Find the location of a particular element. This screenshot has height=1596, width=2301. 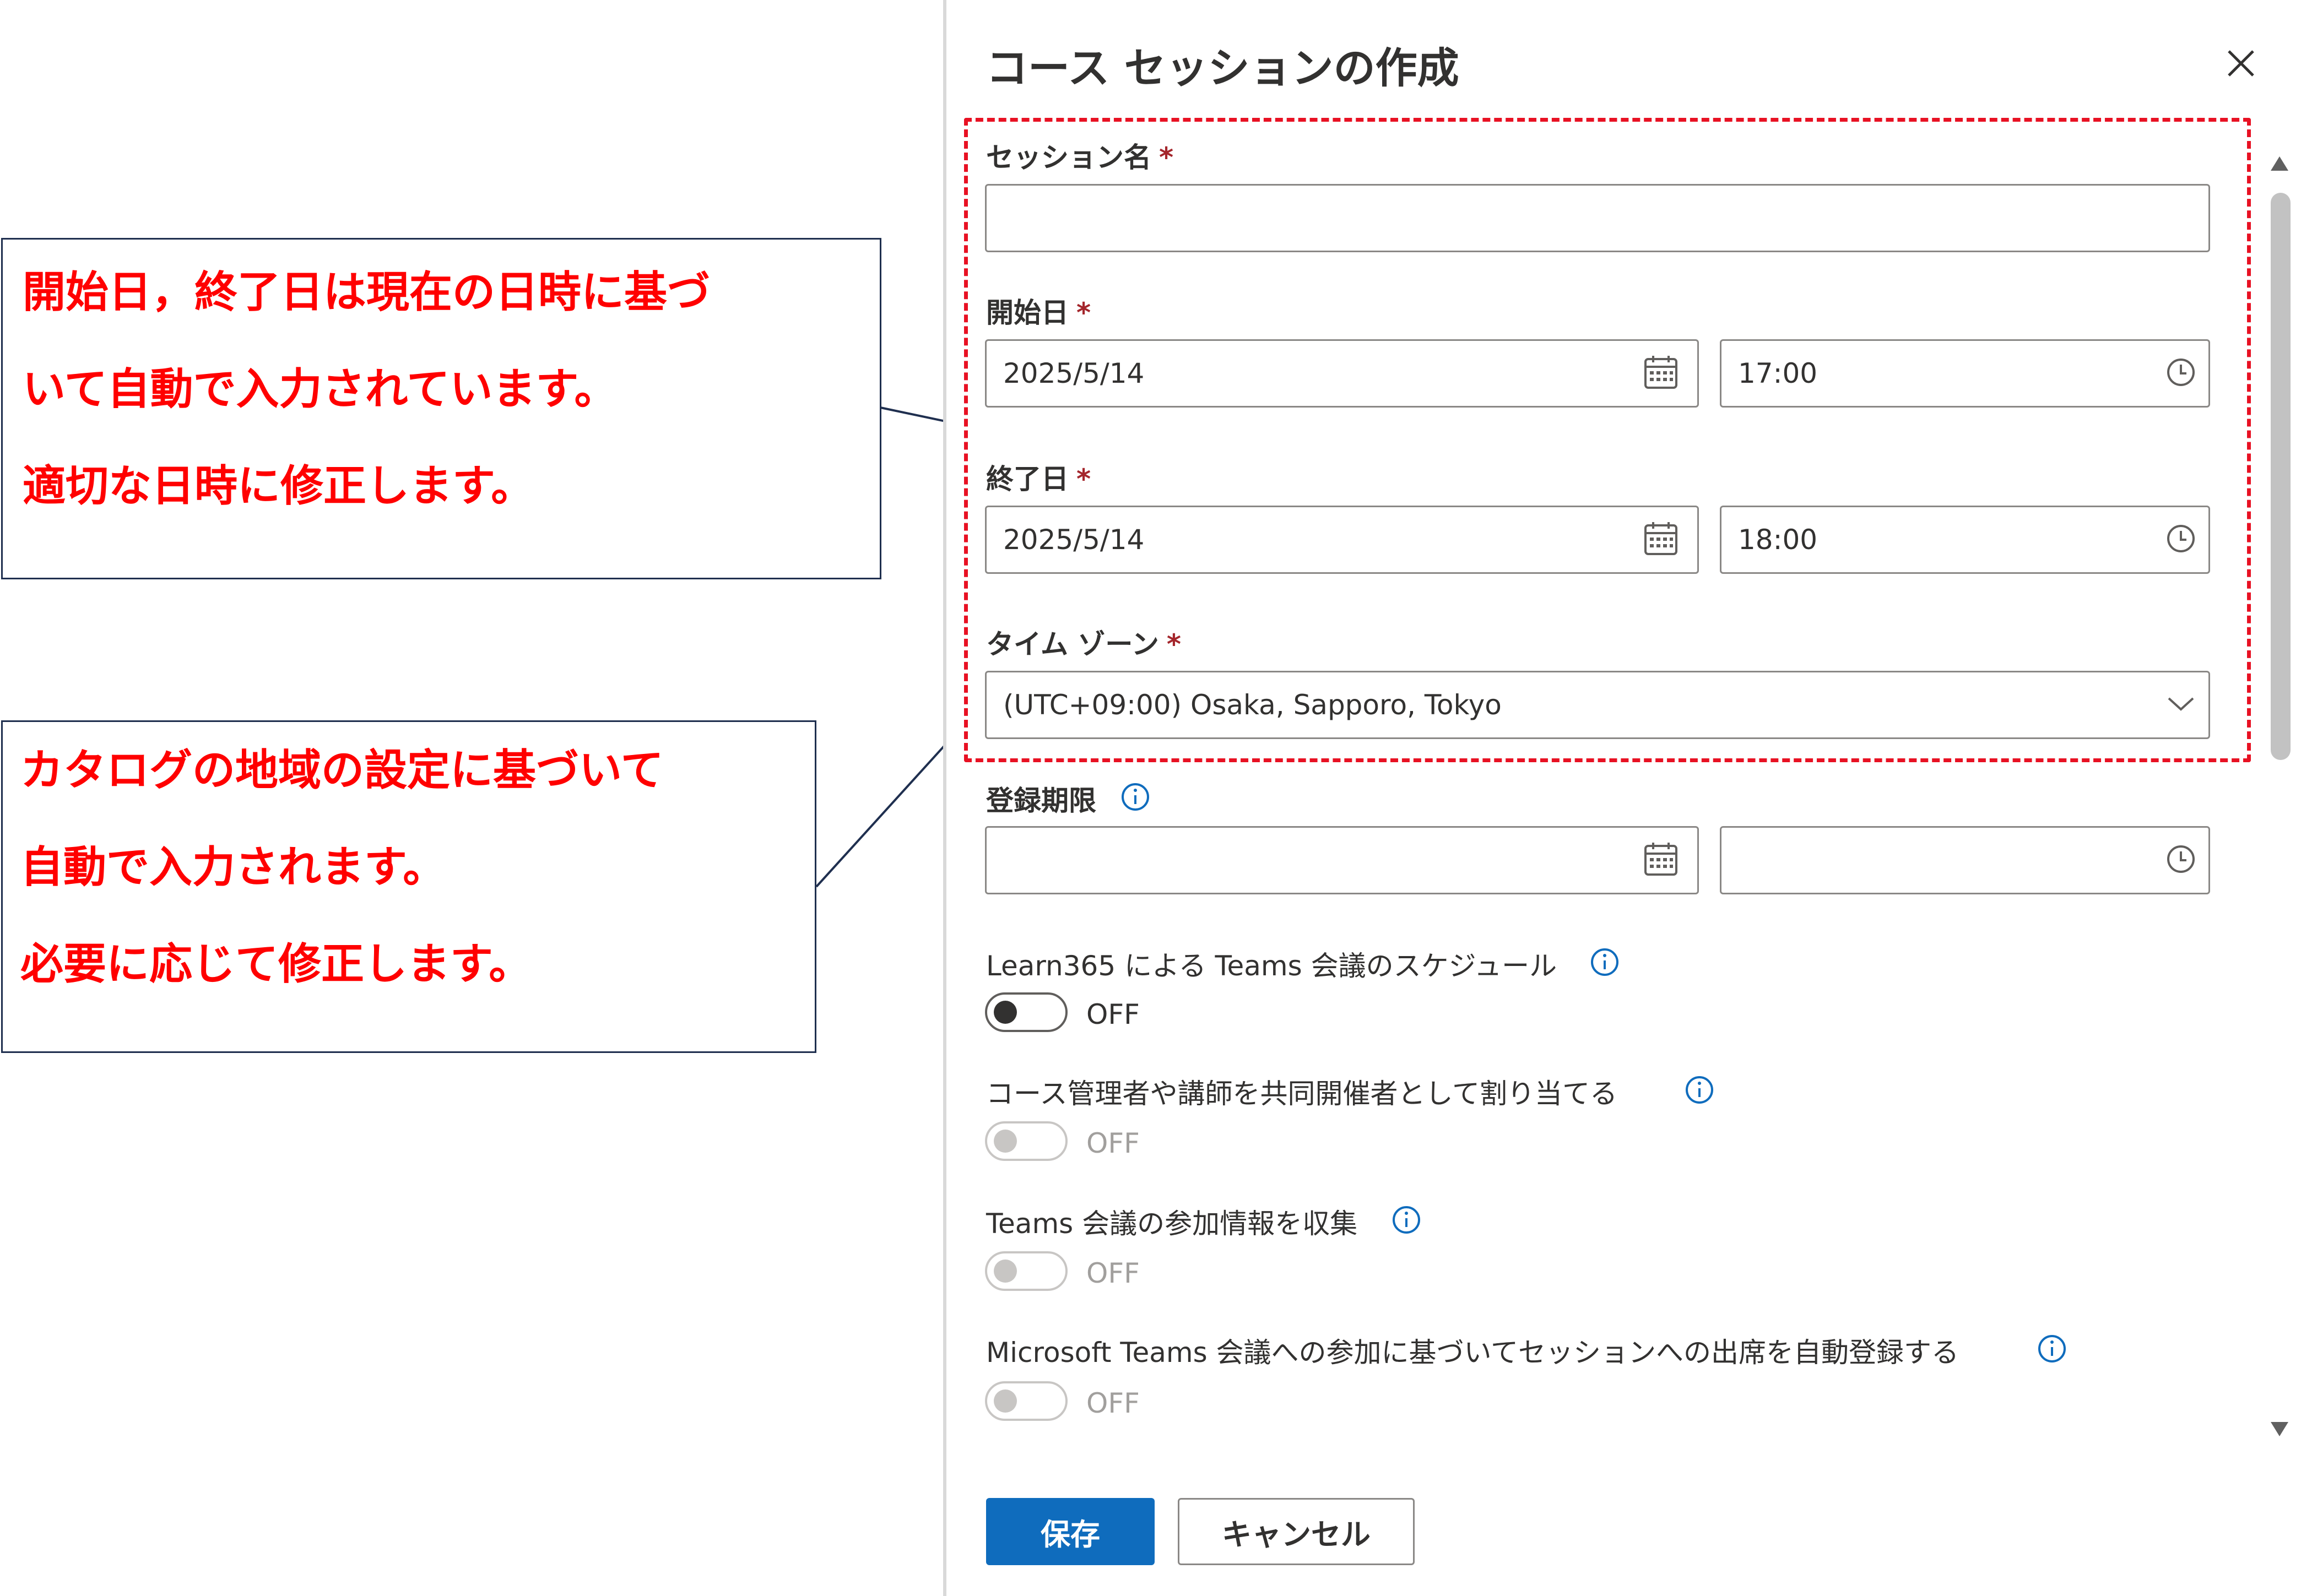

cohost-label: コース管理者や講師を共同開催者として割り当てる is located at coordinates (1301, 1094).